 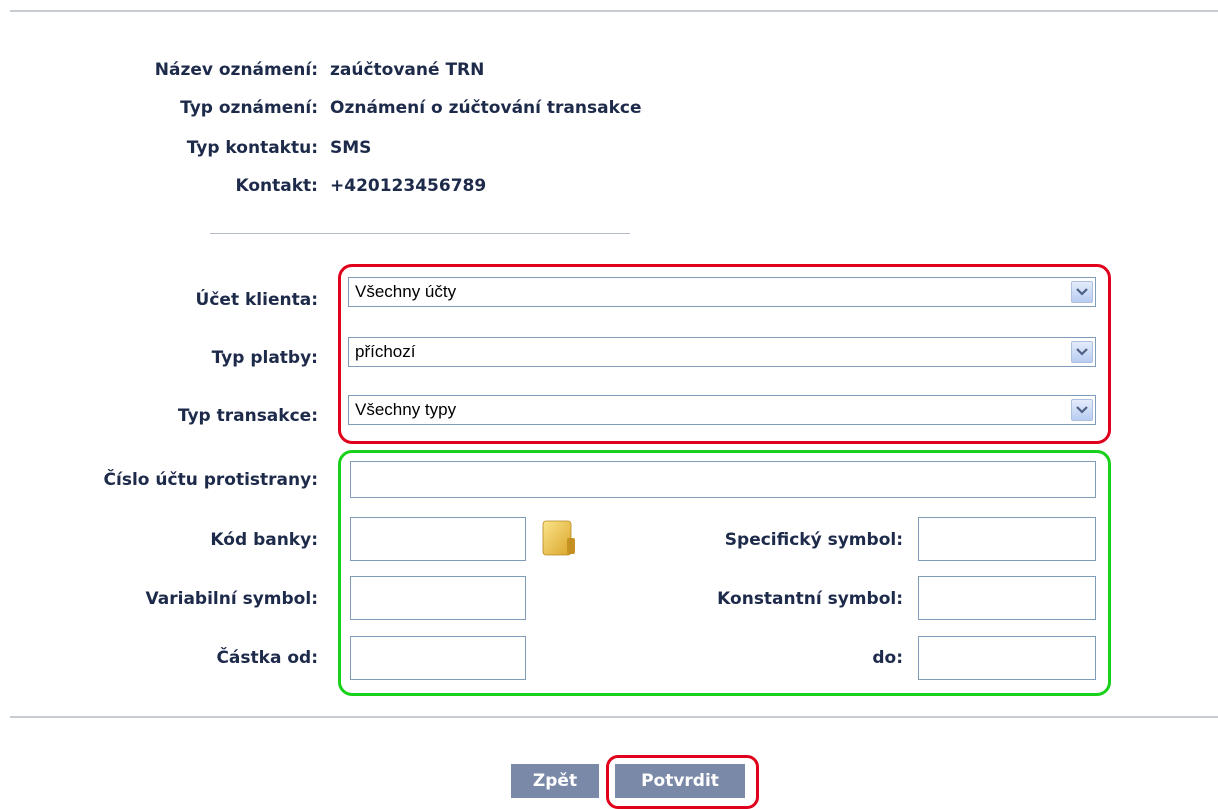 What do you see at coordinates (614, 11) in the screenshot?
I see `top-divider` at bounding box center [614, 11].